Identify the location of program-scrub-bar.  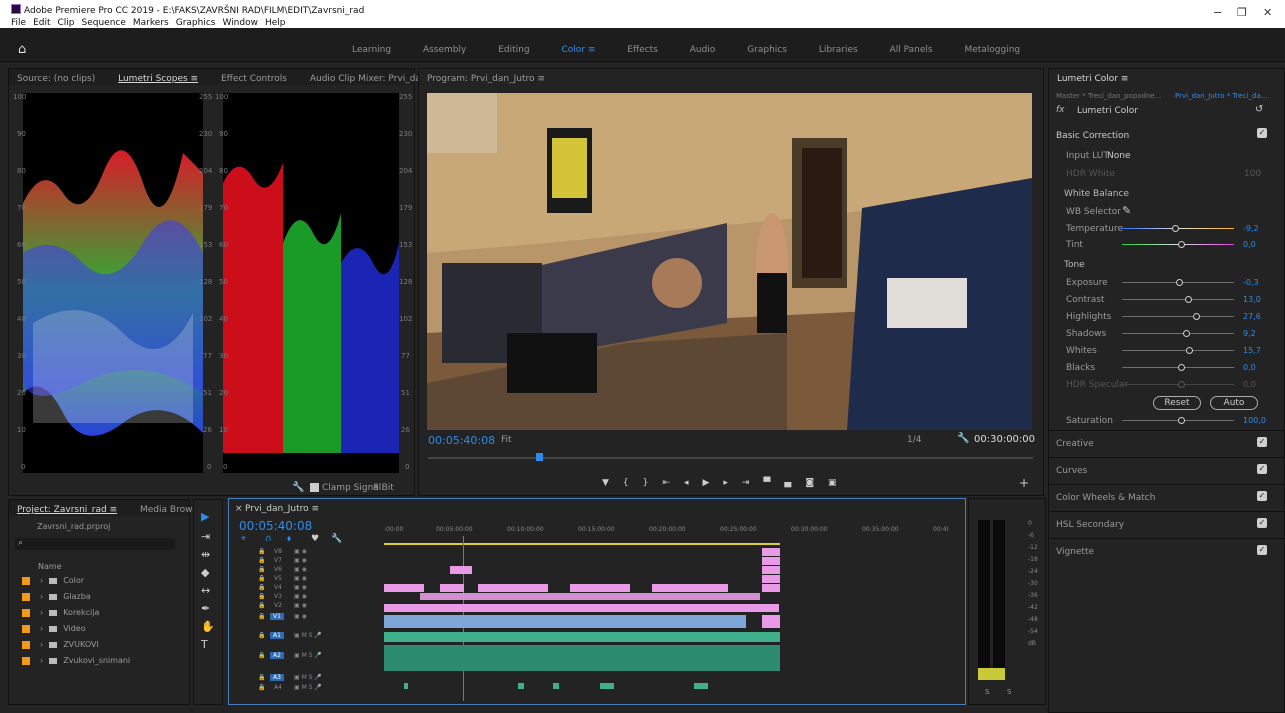
(730, 458).